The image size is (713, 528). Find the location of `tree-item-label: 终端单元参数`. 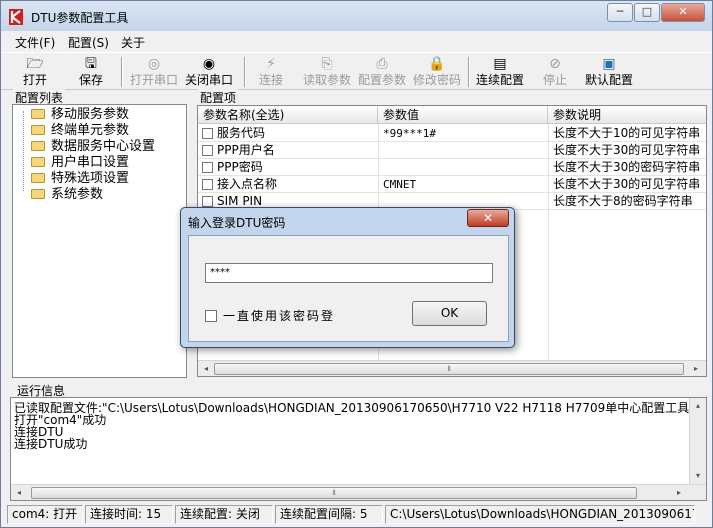

tree-item-label: 终端单元参数 is located at coordinates (90, 130).